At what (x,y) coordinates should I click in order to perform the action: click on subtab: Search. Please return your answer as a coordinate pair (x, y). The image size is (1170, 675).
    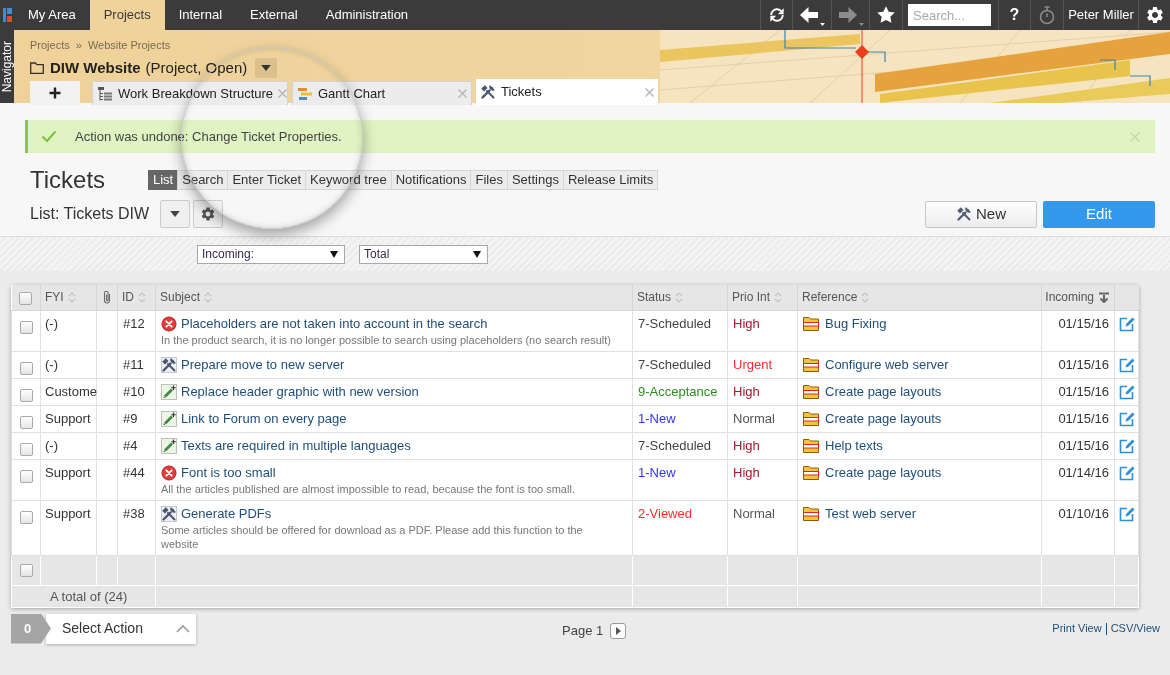
    Looking at the image, I should click on (203, 180).